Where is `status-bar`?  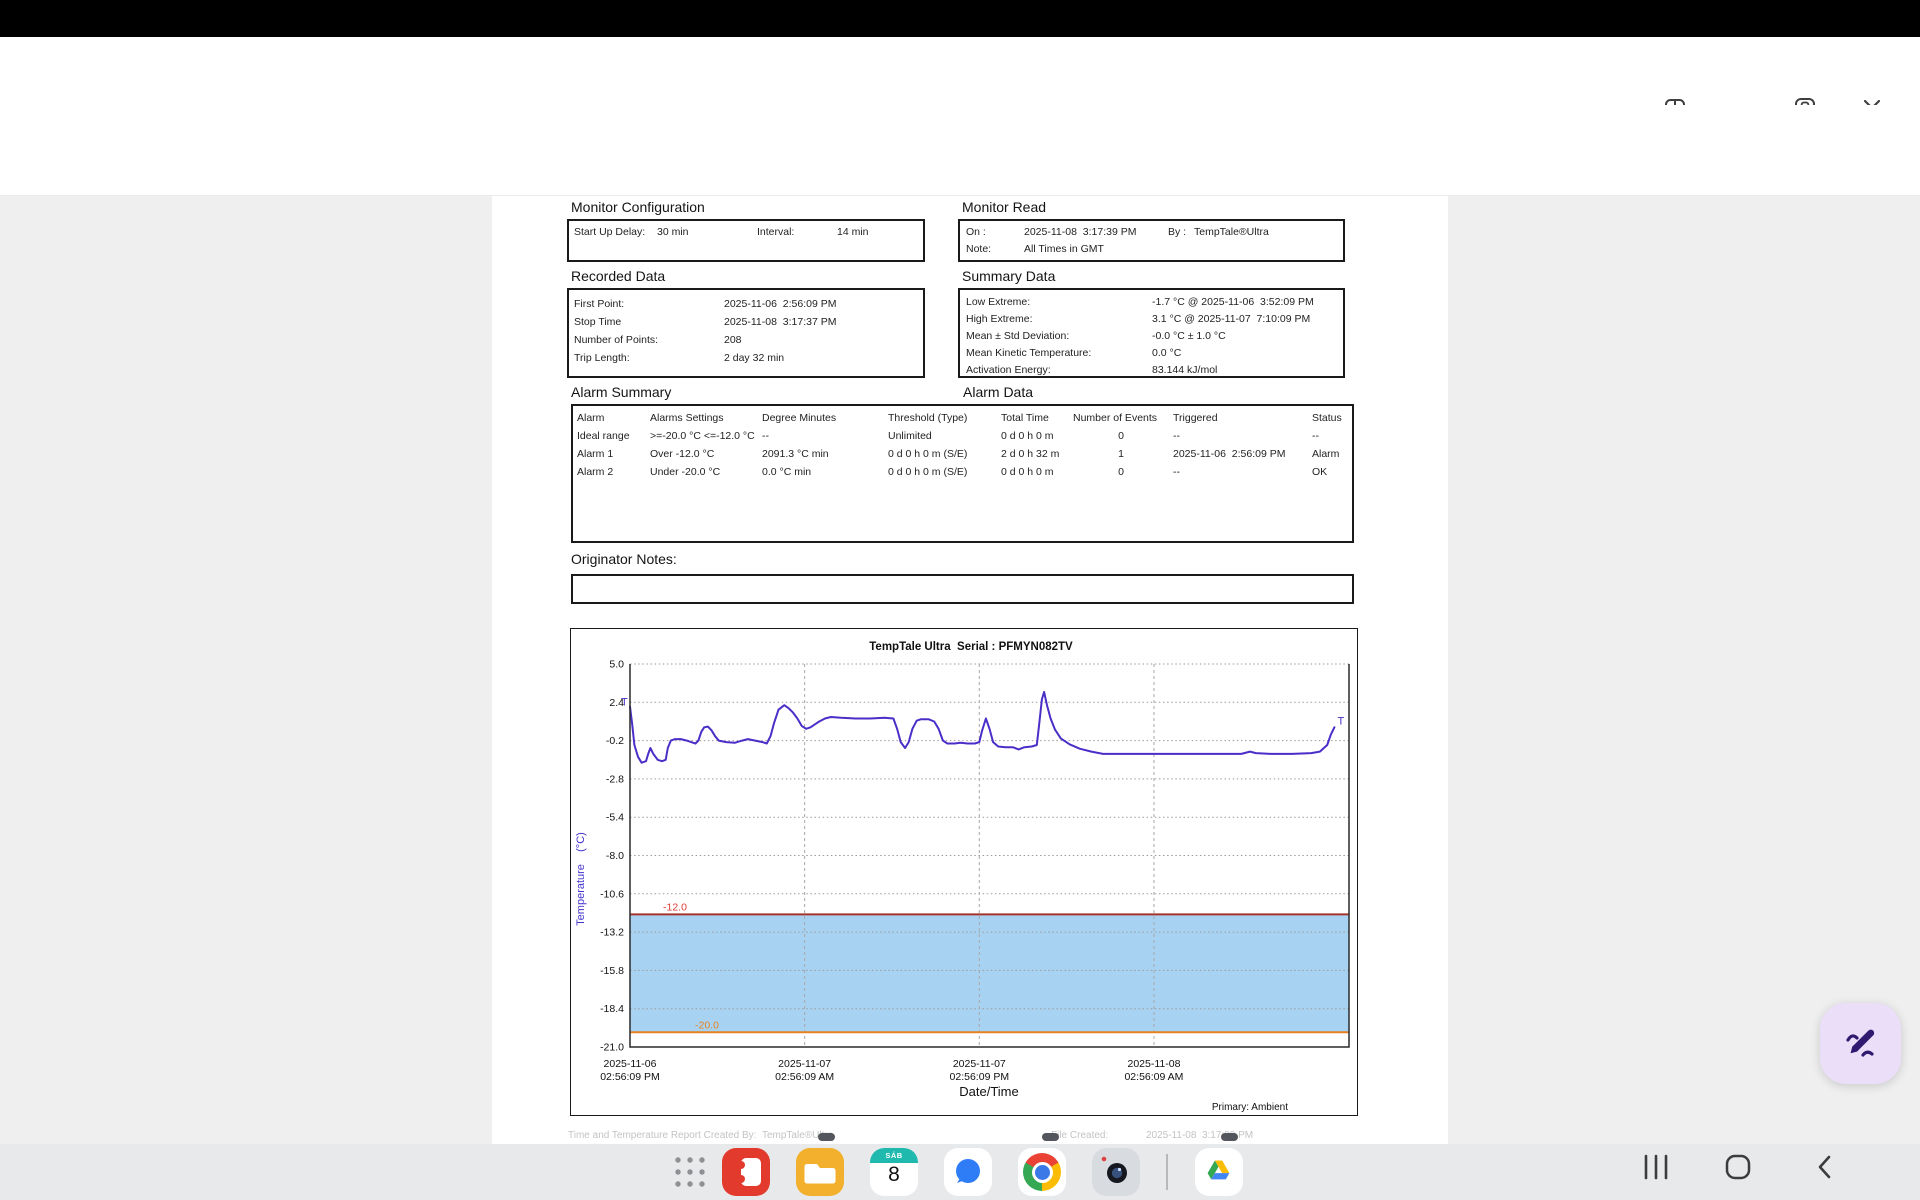 status-bar is located at coordinates (960, 18).